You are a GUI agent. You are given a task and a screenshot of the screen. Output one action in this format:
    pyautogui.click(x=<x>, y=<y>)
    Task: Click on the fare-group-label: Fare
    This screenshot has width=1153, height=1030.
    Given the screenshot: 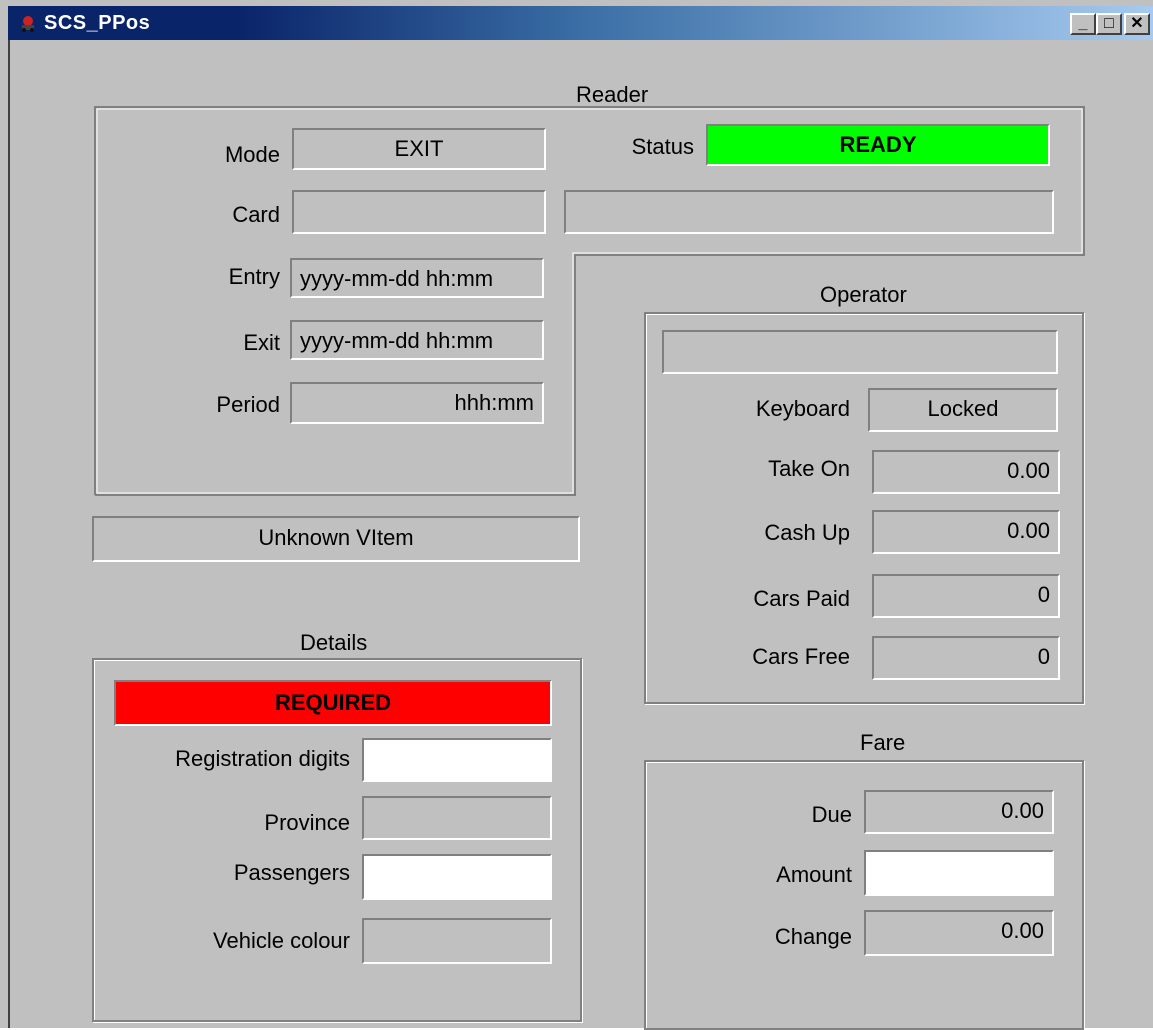 What is the action you would take?
    pyautogui.click(x=883, y=742)
    